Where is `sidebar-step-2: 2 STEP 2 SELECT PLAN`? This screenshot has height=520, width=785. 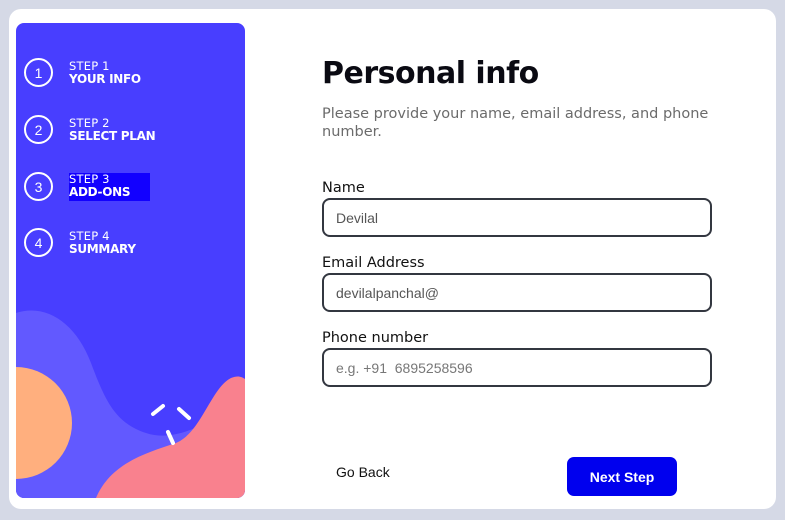
sidebar-step-2: 2 STEP 2 SELECT PLAN is located at coordinates (90, 129).